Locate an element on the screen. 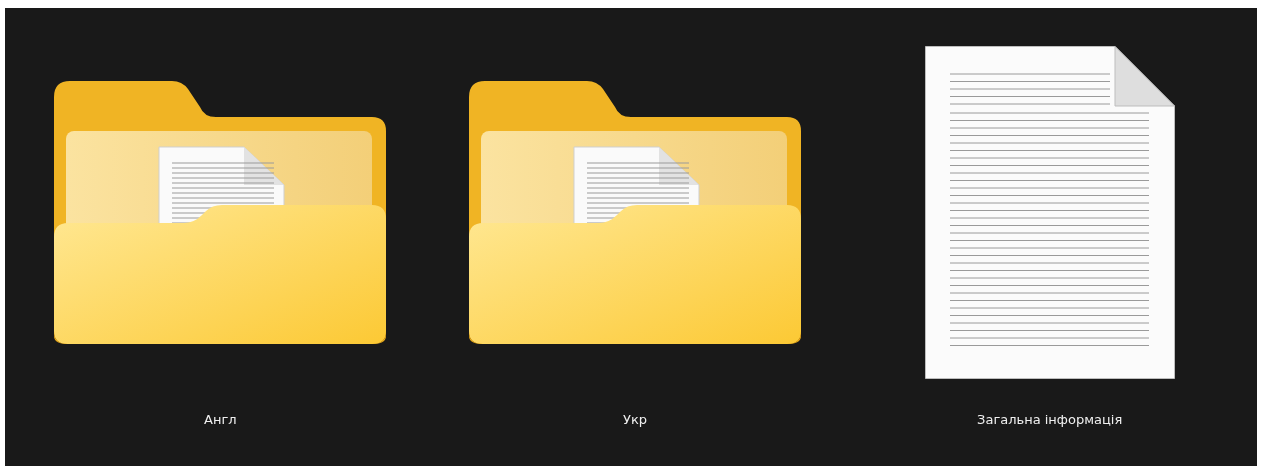 This screenshot has height=466, width=1262. file-name: Загальна інформація is located at coordinates (1050, 420).